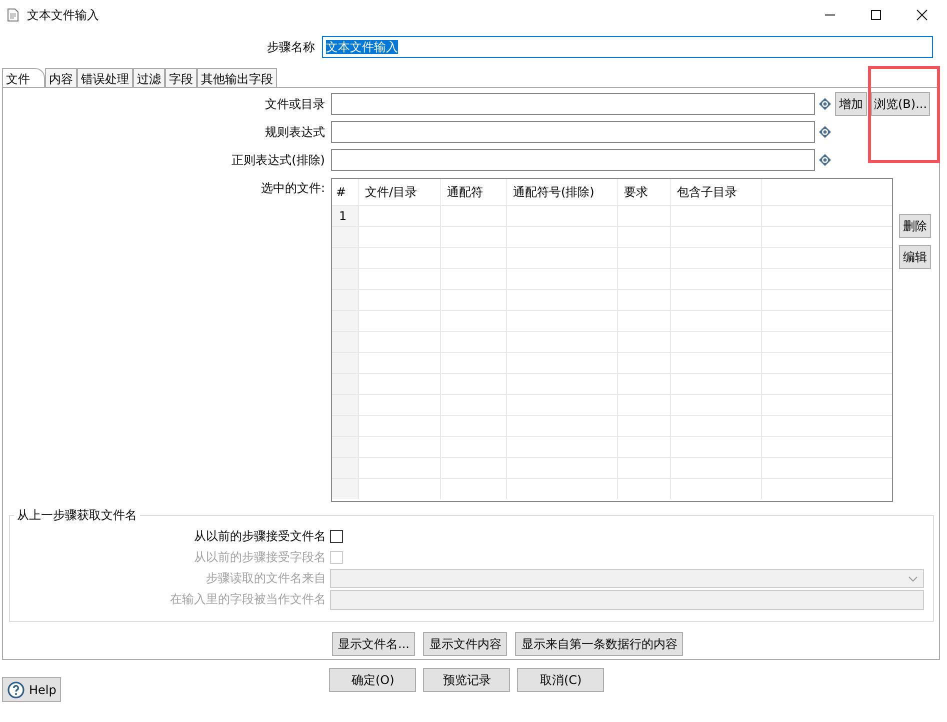 Image resolution: width=947 pixels, height=722 pixels. I want to click on tab: 字段, so click(181, 77).